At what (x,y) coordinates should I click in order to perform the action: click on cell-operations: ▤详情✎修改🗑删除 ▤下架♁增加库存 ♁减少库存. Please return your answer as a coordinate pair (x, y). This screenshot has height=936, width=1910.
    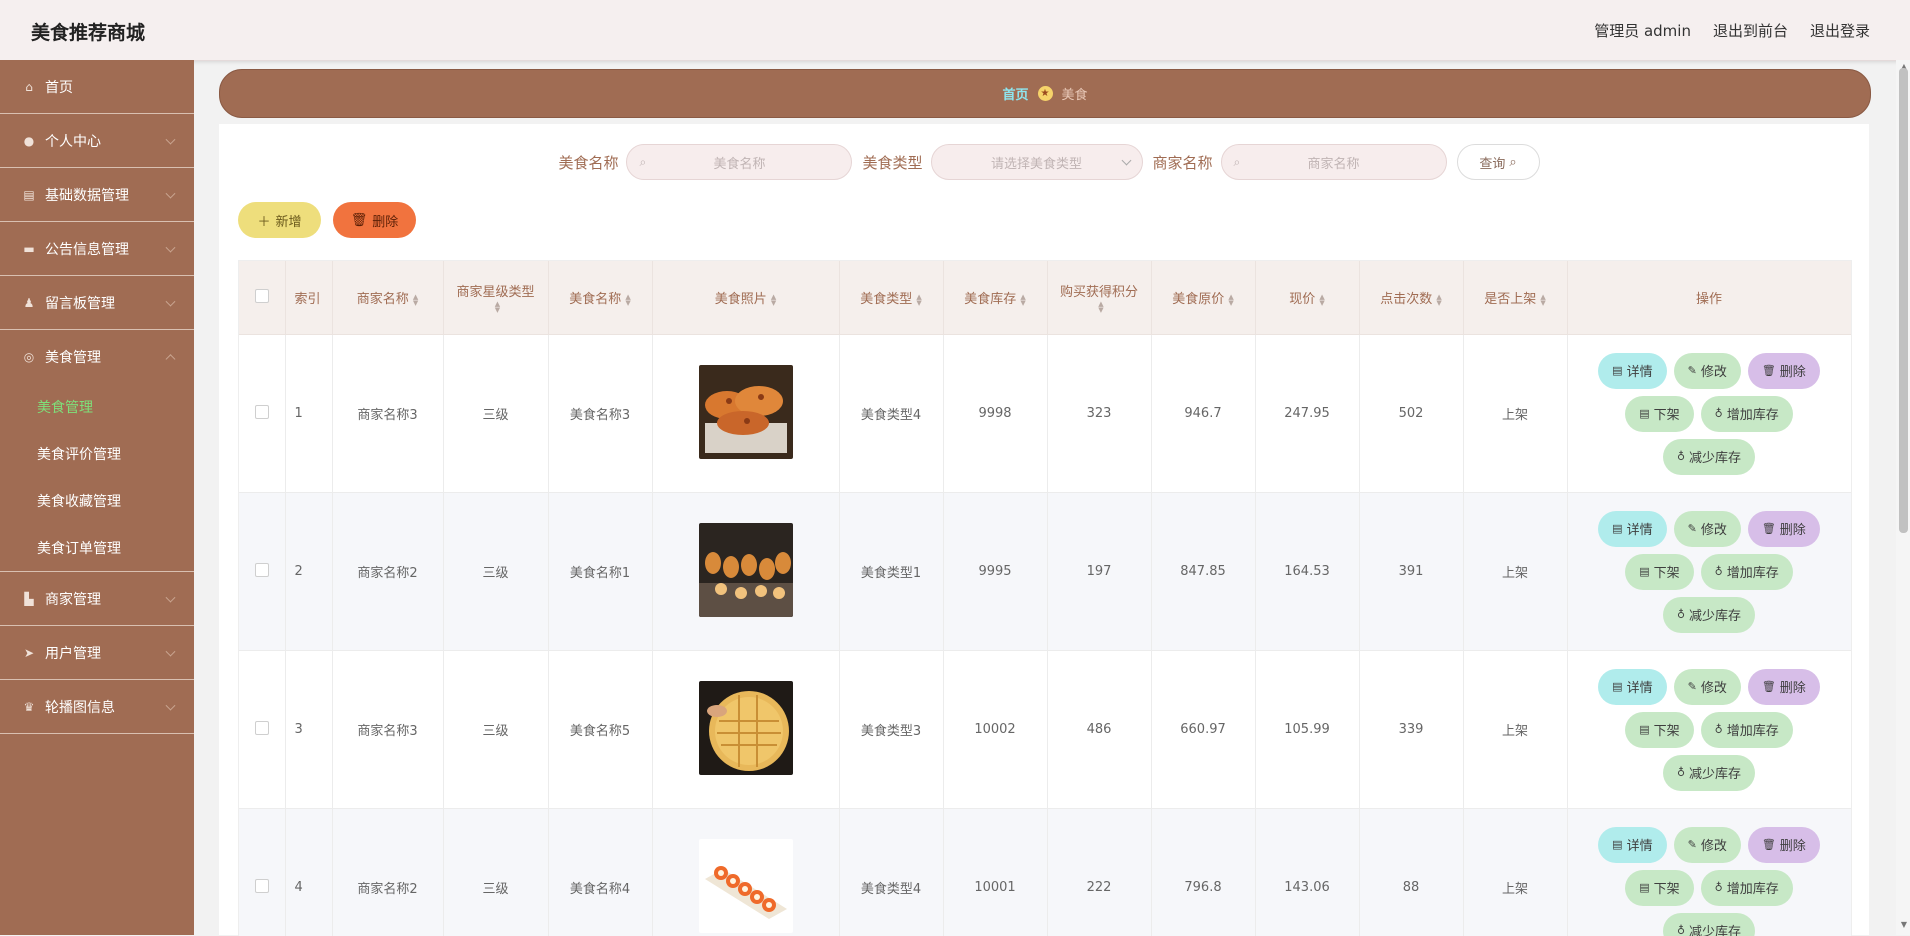
    Looking at the image, I should click on (1709, 414).